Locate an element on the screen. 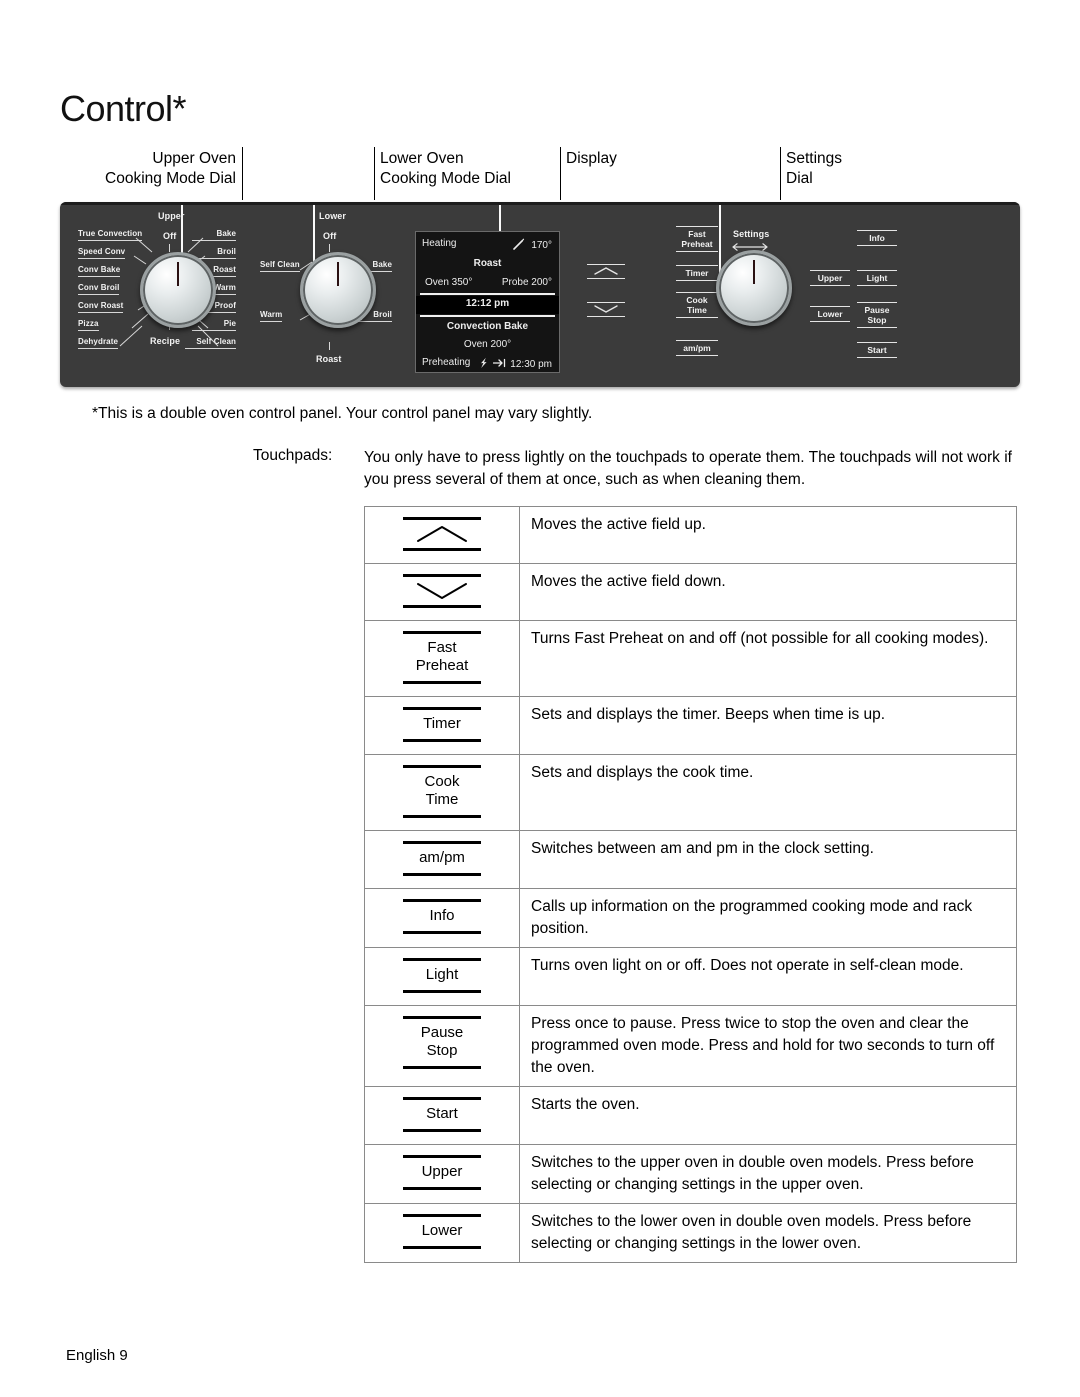 This screenshot has height=1397, width=1080. settings-dial is located at coordinates (754, 288).